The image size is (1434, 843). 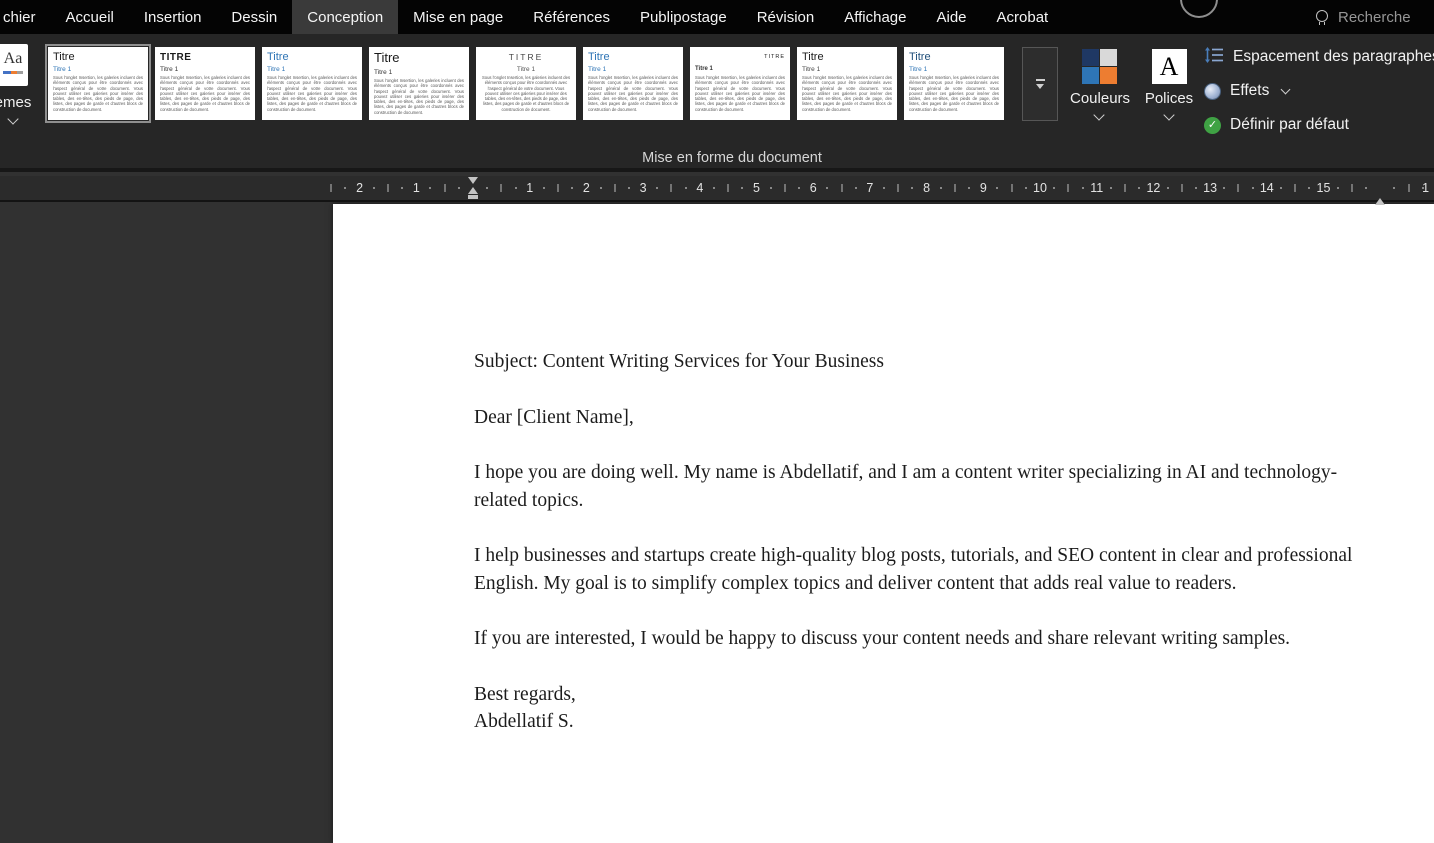 What do you see at coordinates (25, 17) in the screenshot?
I see `ribbon-tab: chier` at bounding box center [25, 17].